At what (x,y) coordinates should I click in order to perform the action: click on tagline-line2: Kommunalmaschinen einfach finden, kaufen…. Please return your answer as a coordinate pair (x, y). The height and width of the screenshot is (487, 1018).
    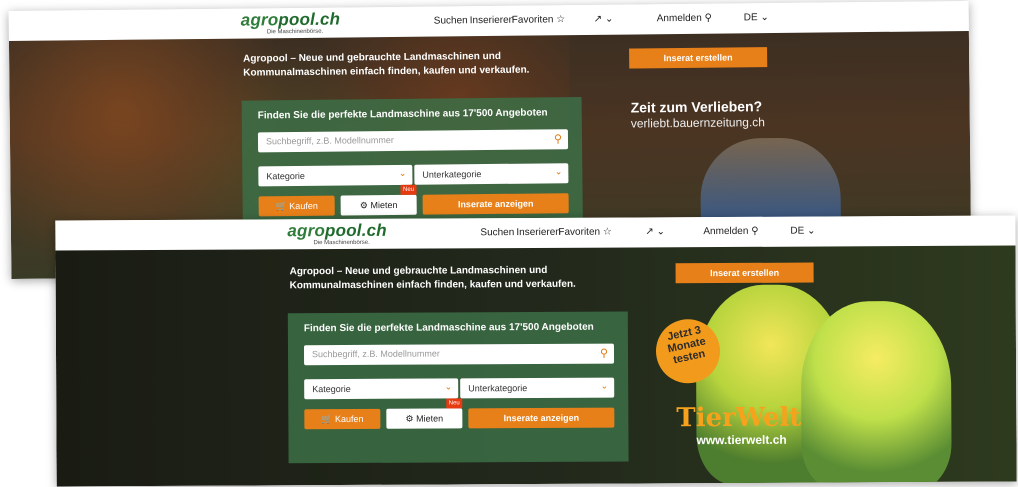
    Looking at the image, I should click on (432, 285).